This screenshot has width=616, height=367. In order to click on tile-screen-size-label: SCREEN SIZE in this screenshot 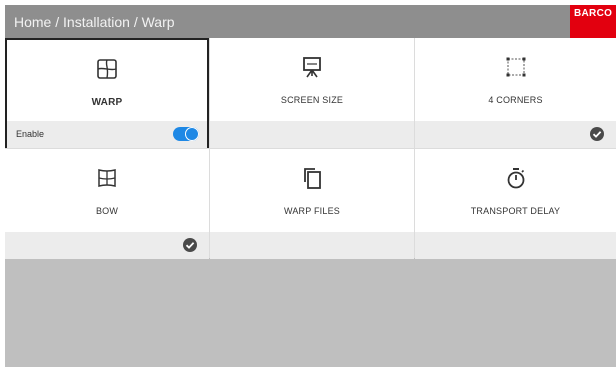, I will do `click(312, 100)`.